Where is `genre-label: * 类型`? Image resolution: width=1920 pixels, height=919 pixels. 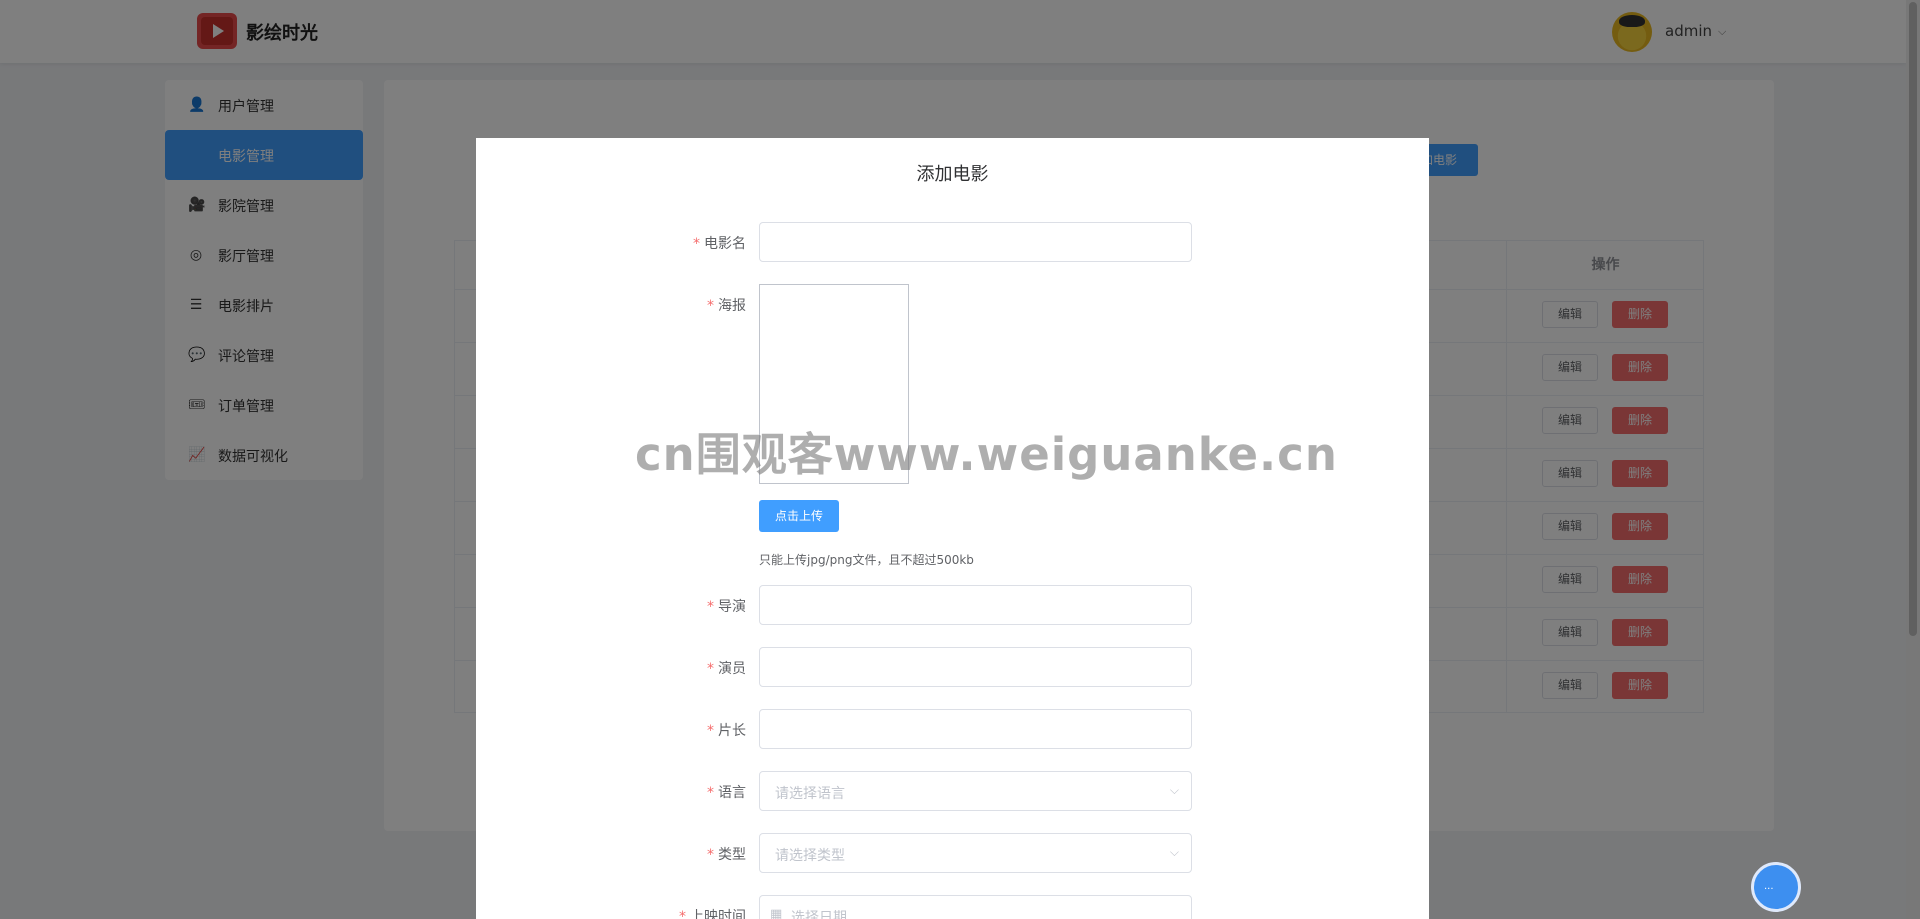 genre-label: * 类型 is located at coordinates (726, 855).